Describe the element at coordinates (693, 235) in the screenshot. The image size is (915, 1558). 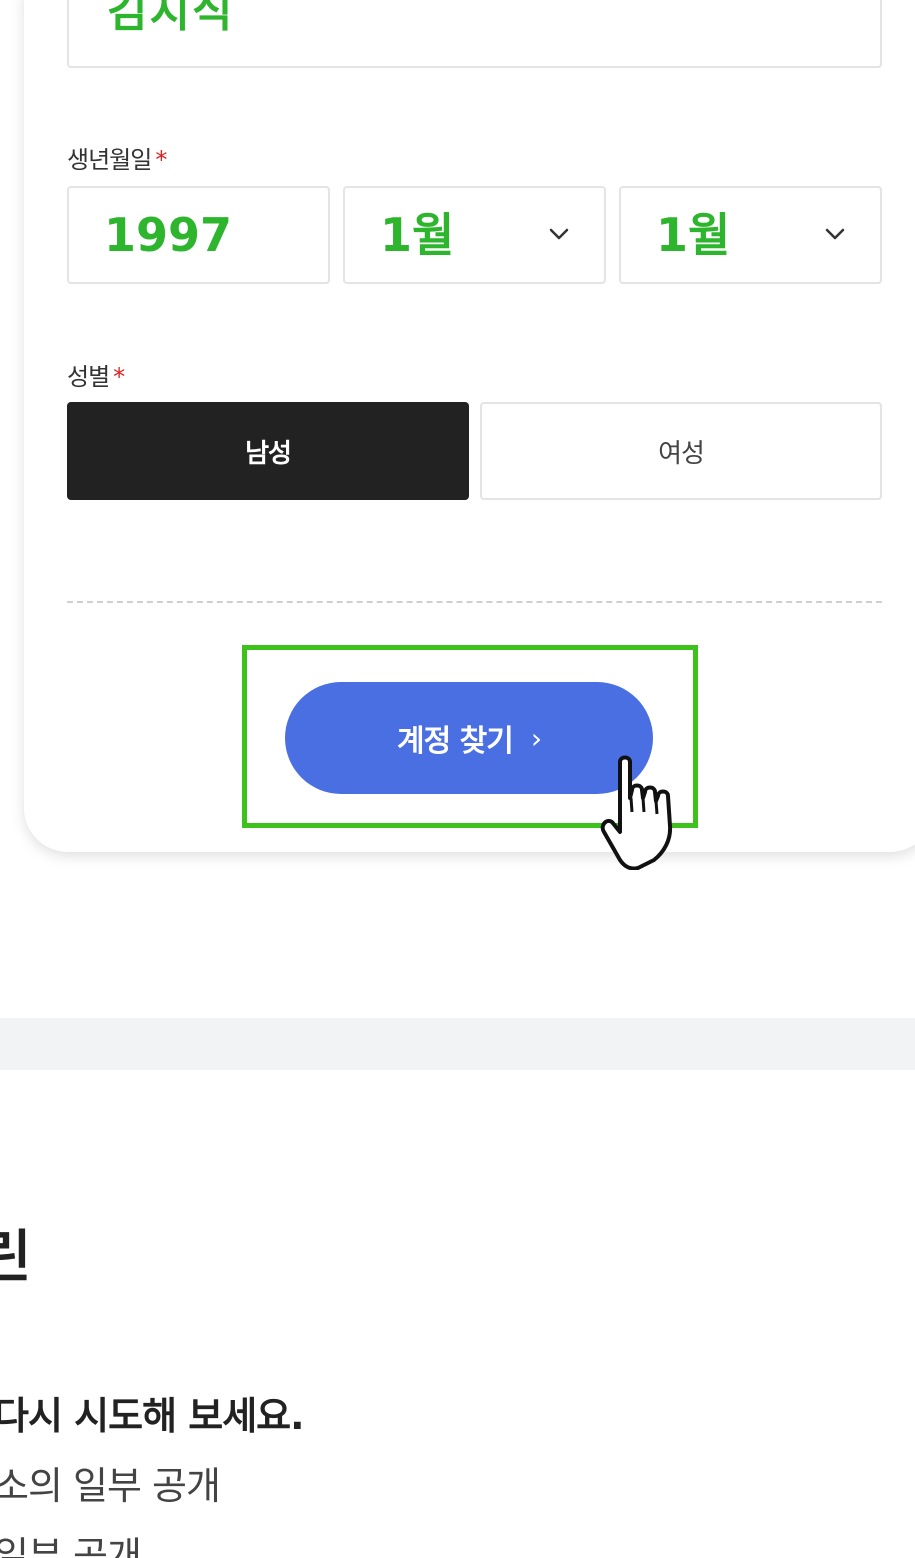
I see `birth-day-value: 1월` at that location.